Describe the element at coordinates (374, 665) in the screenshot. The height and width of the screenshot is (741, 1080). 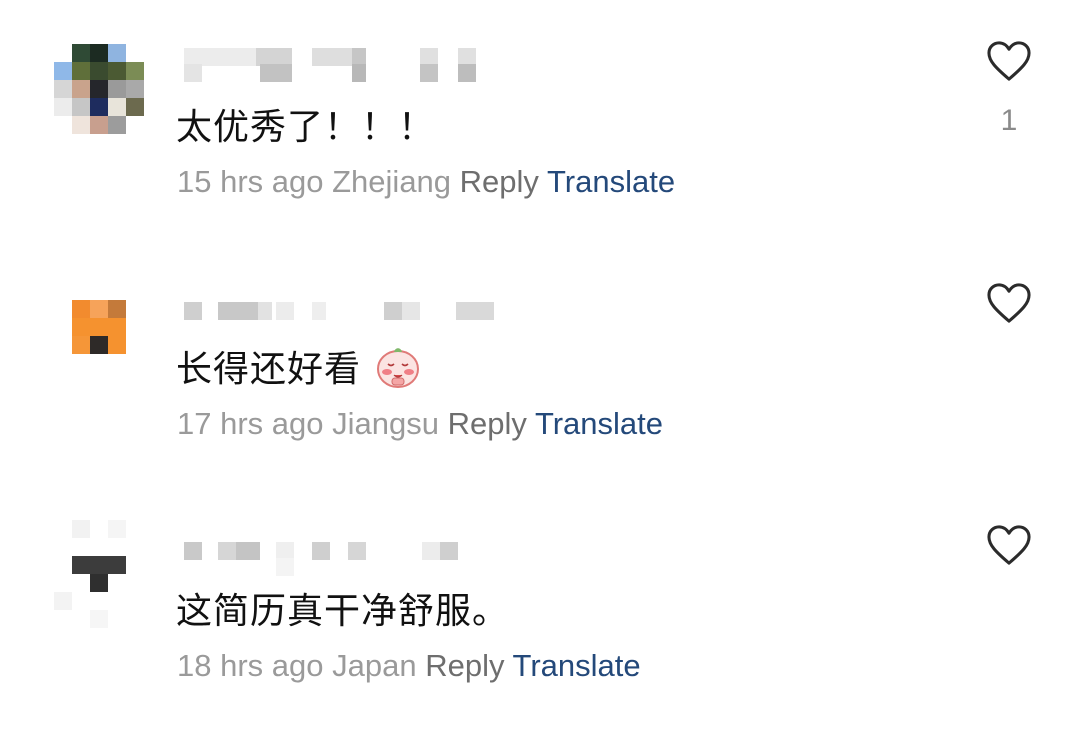
I see `comment-location: Japan` at that location.